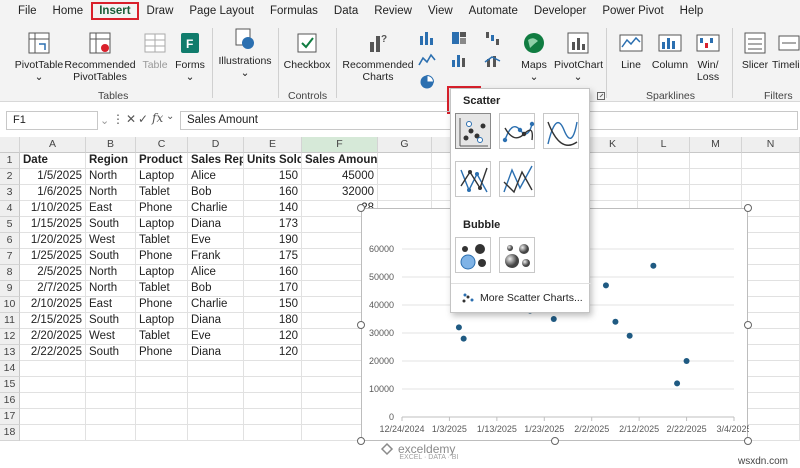 This screenshot has height=468, width=800. Describe the element at coordinates (692, 11) in the screenshot. I see `menu-help: Help` at that location.